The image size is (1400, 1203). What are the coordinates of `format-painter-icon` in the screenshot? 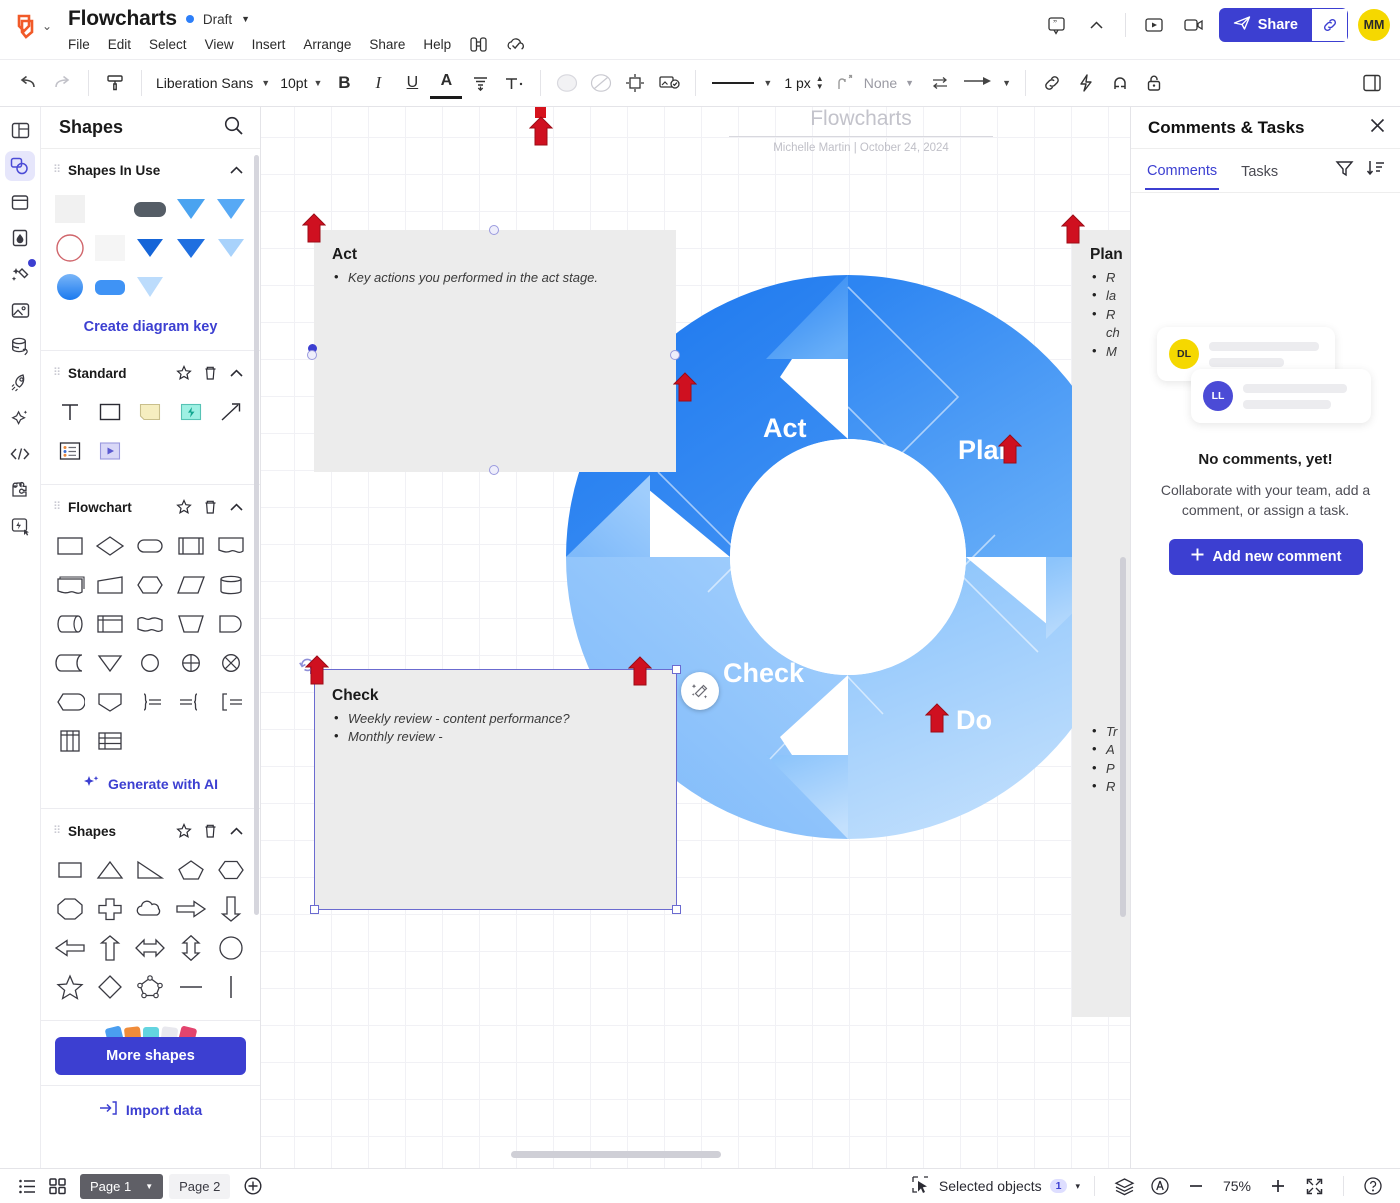 It's located at (115, 83).